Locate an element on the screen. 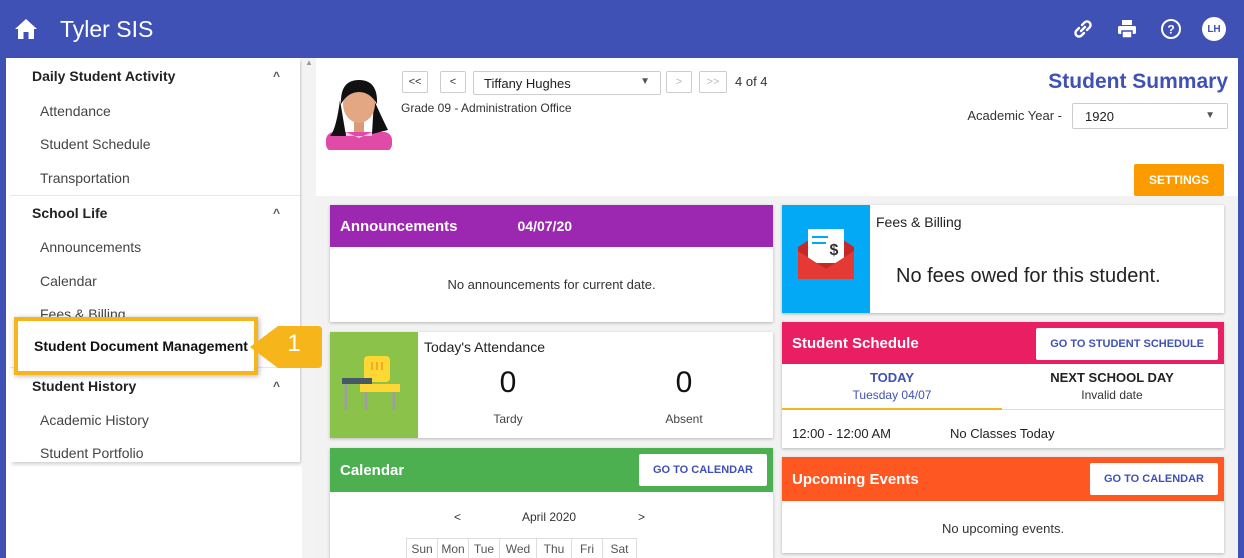 The image size is (1244, 558). page-title: Student Summary is located at coordinates (1138, 81).